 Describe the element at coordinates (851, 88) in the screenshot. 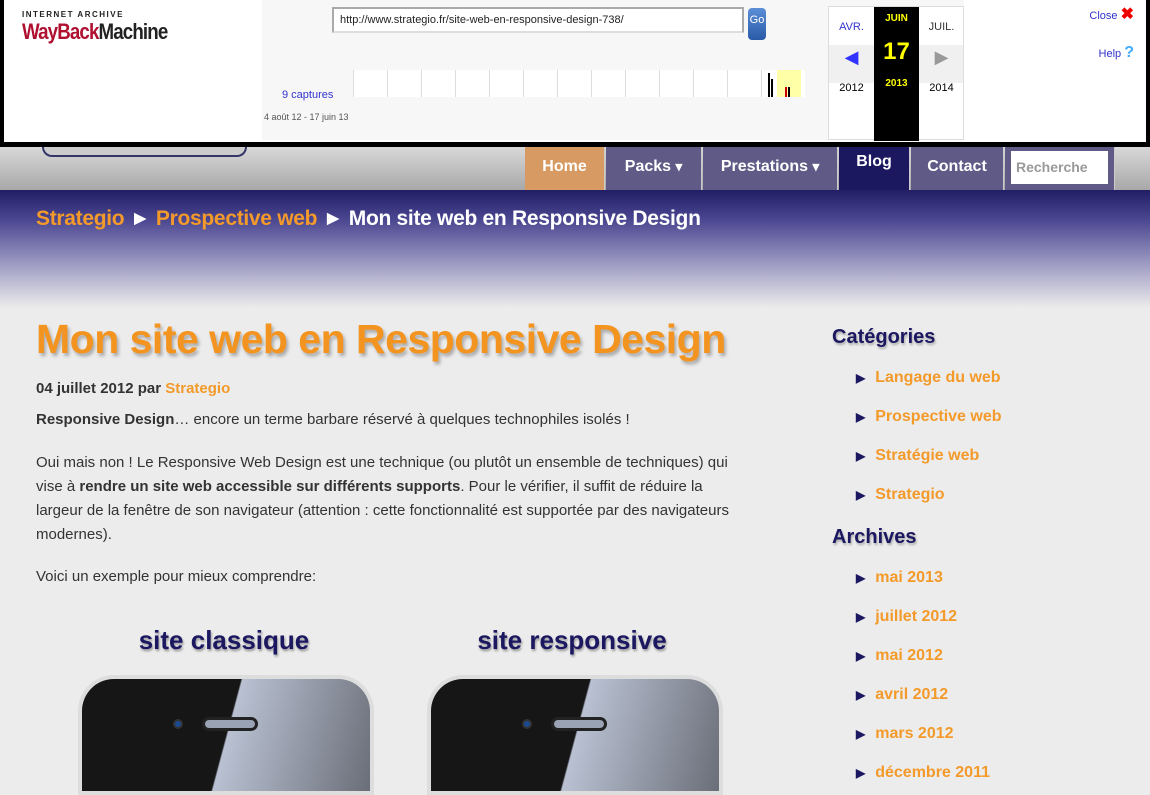

I see `prev-year: 2012` at that location.